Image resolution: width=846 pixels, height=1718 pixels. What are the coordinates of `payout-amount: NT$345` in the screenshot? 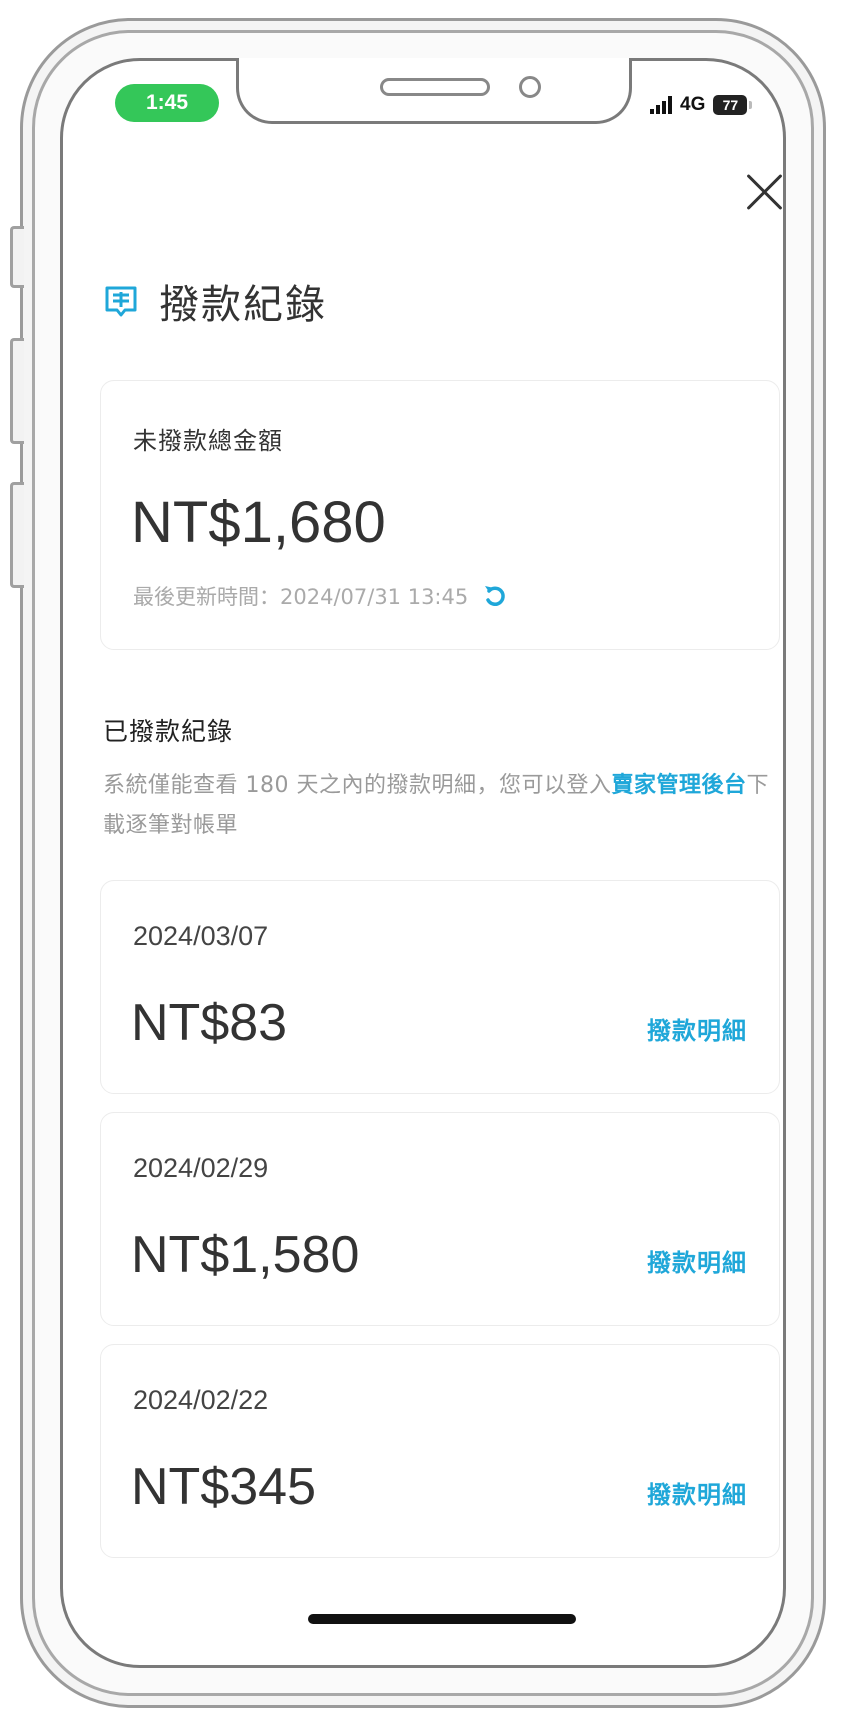 It's located at (223, 1487).